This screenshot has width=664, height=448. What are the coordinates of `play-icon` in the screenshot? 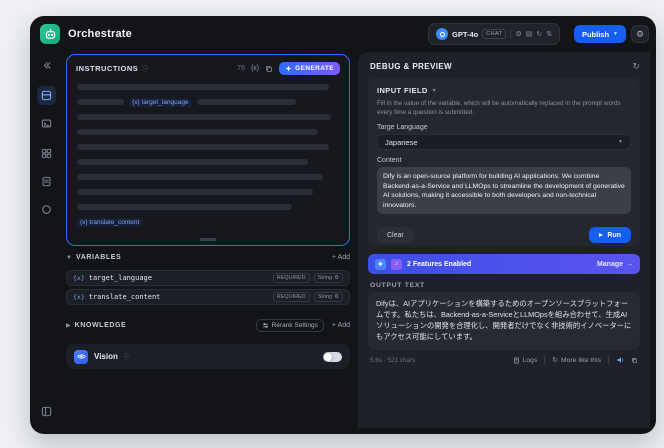 It's located at (601, 235).